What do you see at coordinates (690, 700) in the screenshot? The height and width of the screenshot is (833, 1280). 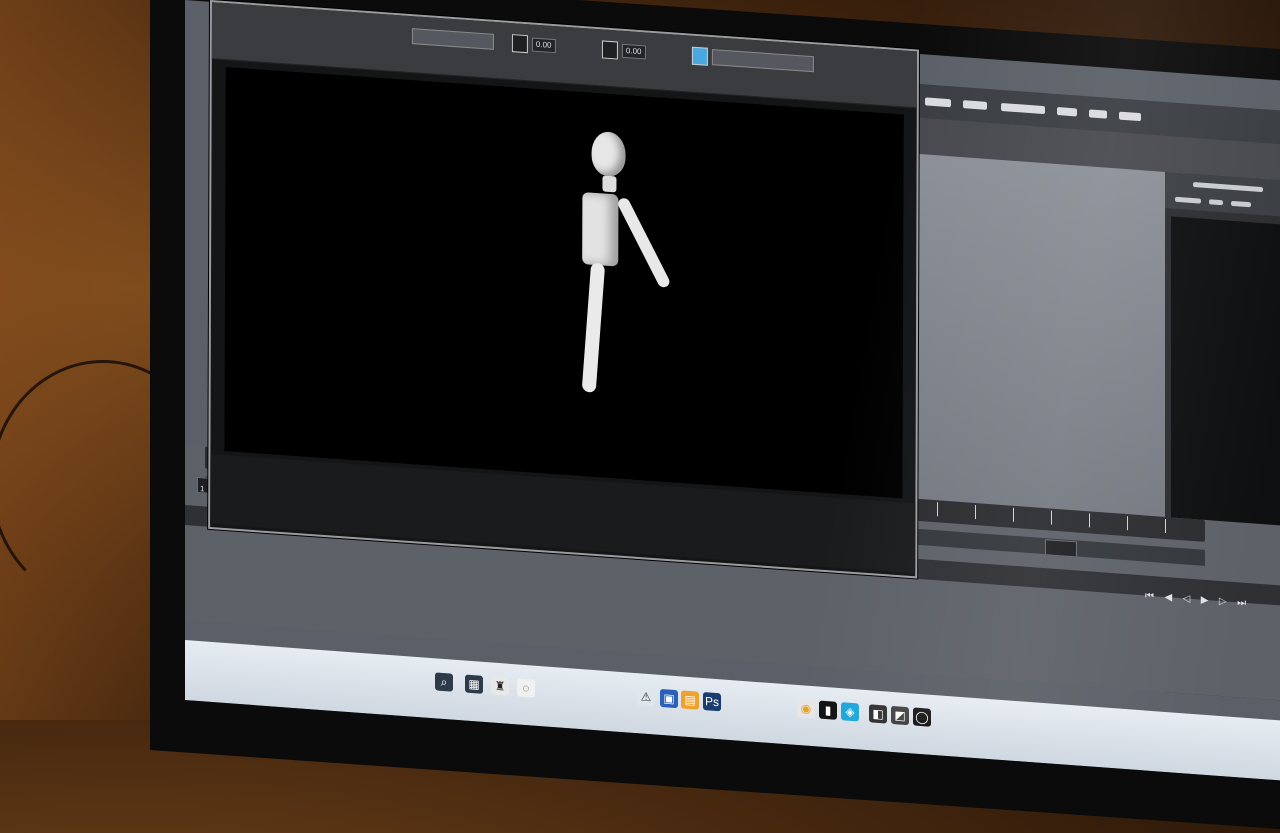 I see `app-icon: ▤` at bounding box center [690, 700].